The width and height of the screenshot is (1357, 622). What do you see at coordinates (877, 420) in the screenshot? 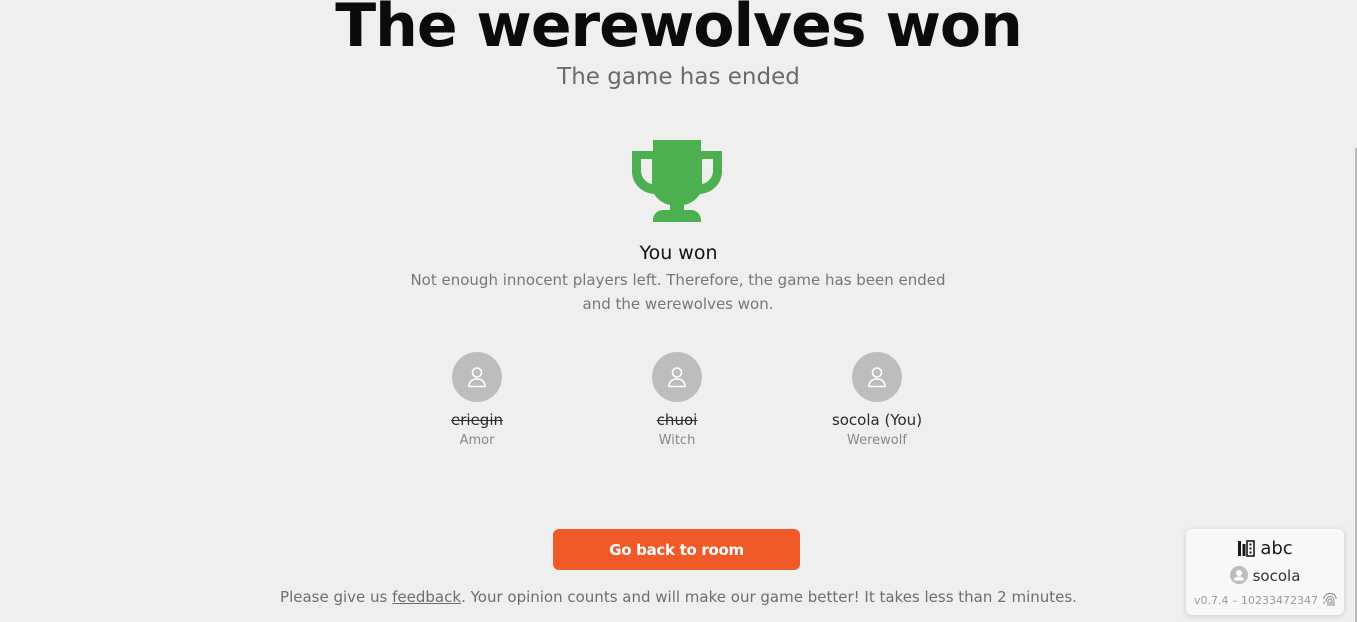
I see `player-name: socola (You)` at bounding box center [877, 420].